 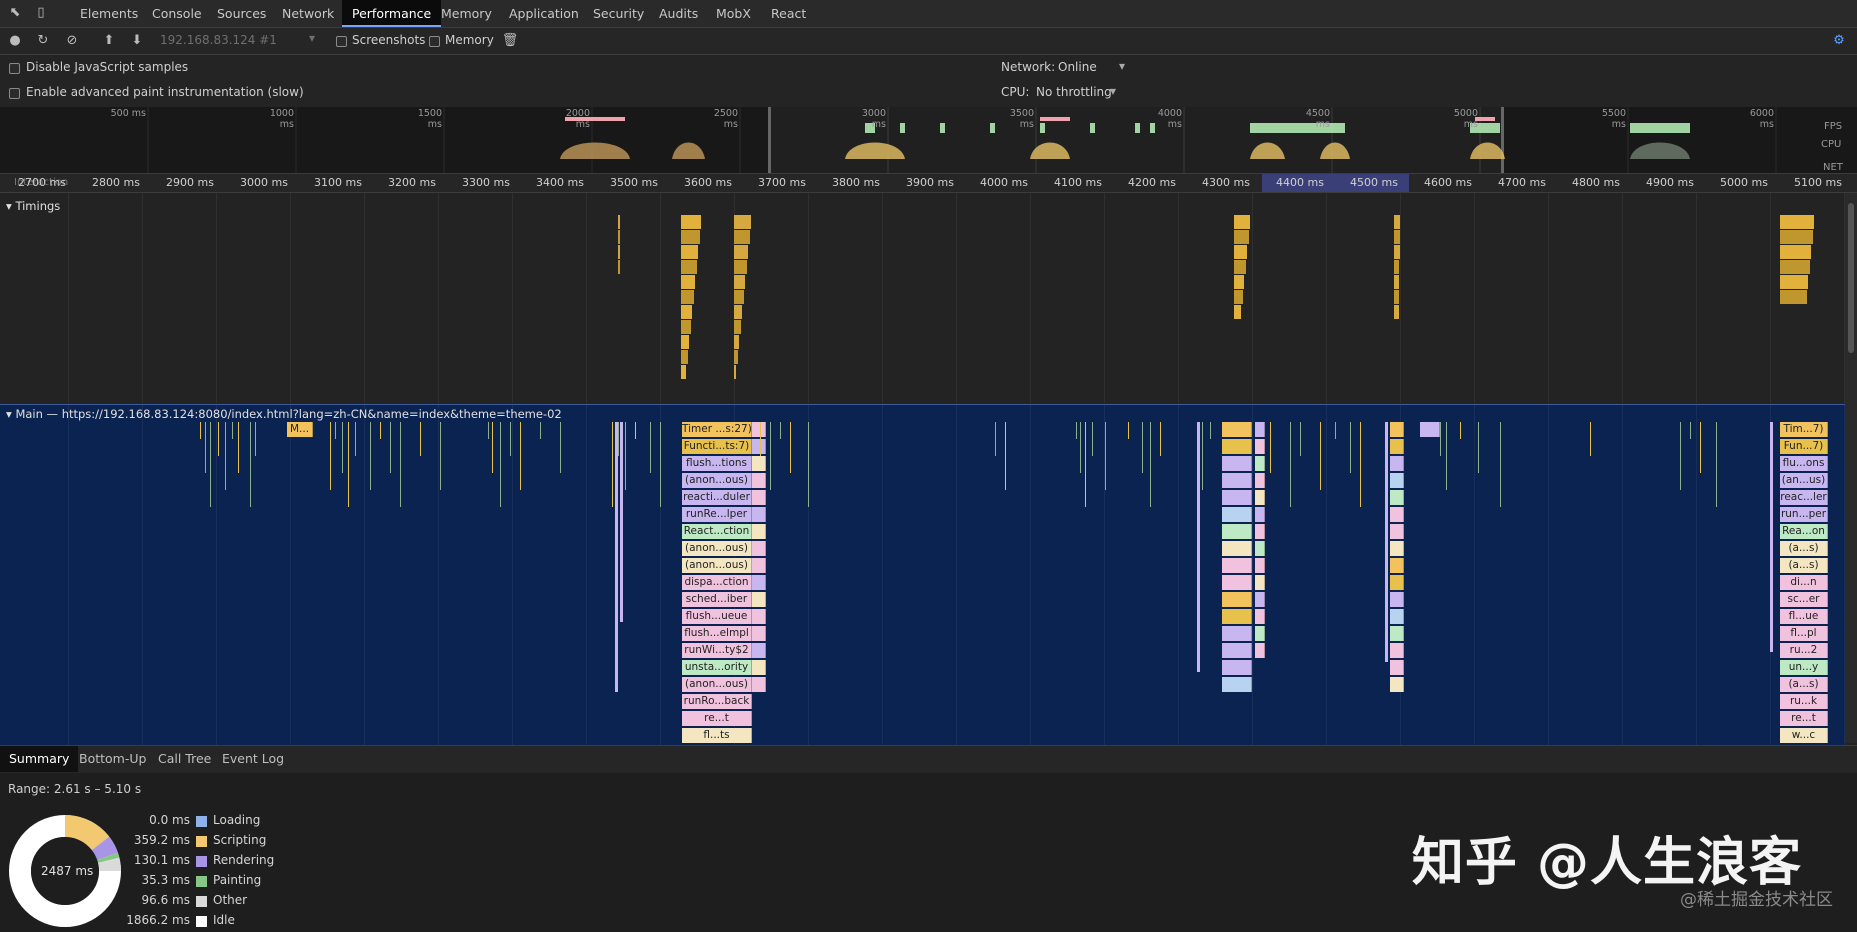 I want to click on flame-frame: fl...ts, so click(x=717, y=735).